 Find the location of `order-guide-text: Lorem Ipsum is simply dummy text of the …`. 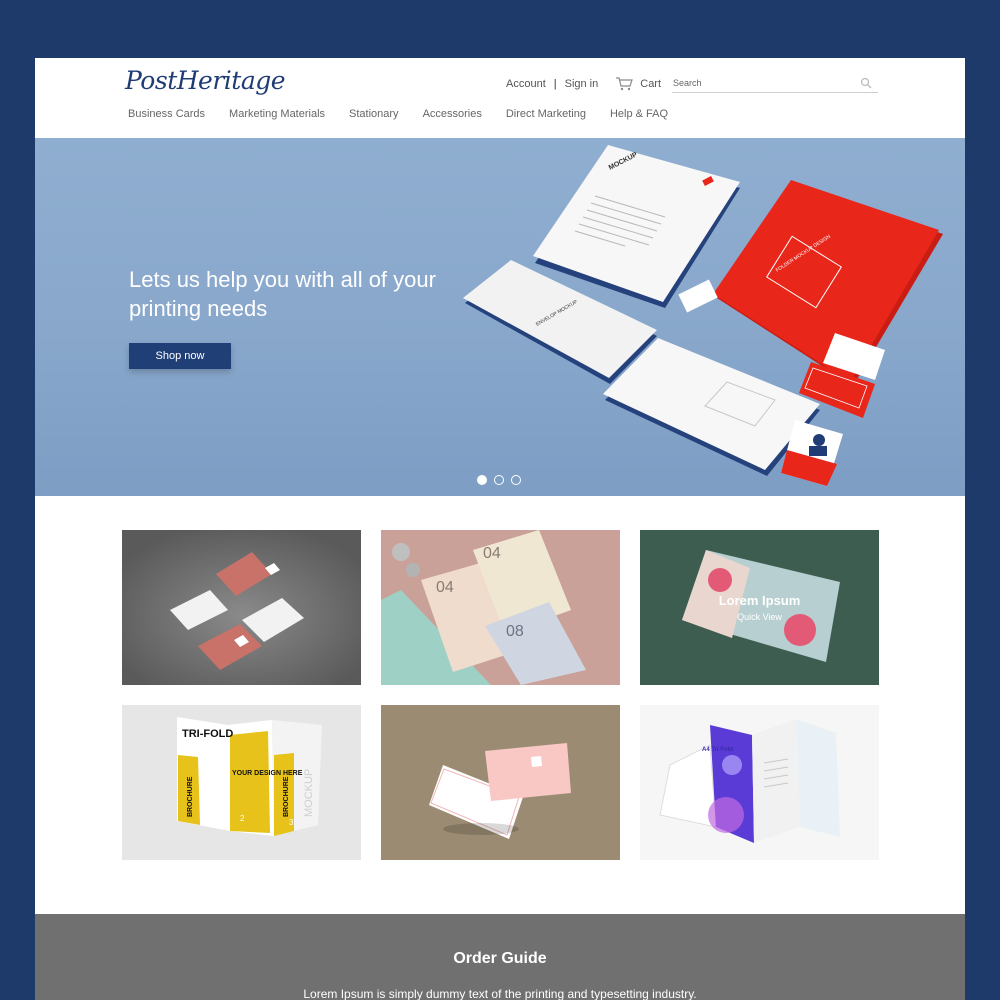

order-guide-text: Lorem Ipsum is simply dummy text of the … is located at coordinates (500, 993).